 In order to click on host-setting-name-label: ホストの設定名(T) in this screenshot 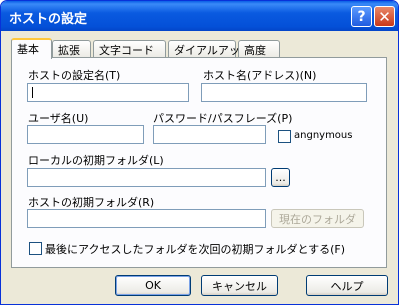, I will do `click(74, 75)`.